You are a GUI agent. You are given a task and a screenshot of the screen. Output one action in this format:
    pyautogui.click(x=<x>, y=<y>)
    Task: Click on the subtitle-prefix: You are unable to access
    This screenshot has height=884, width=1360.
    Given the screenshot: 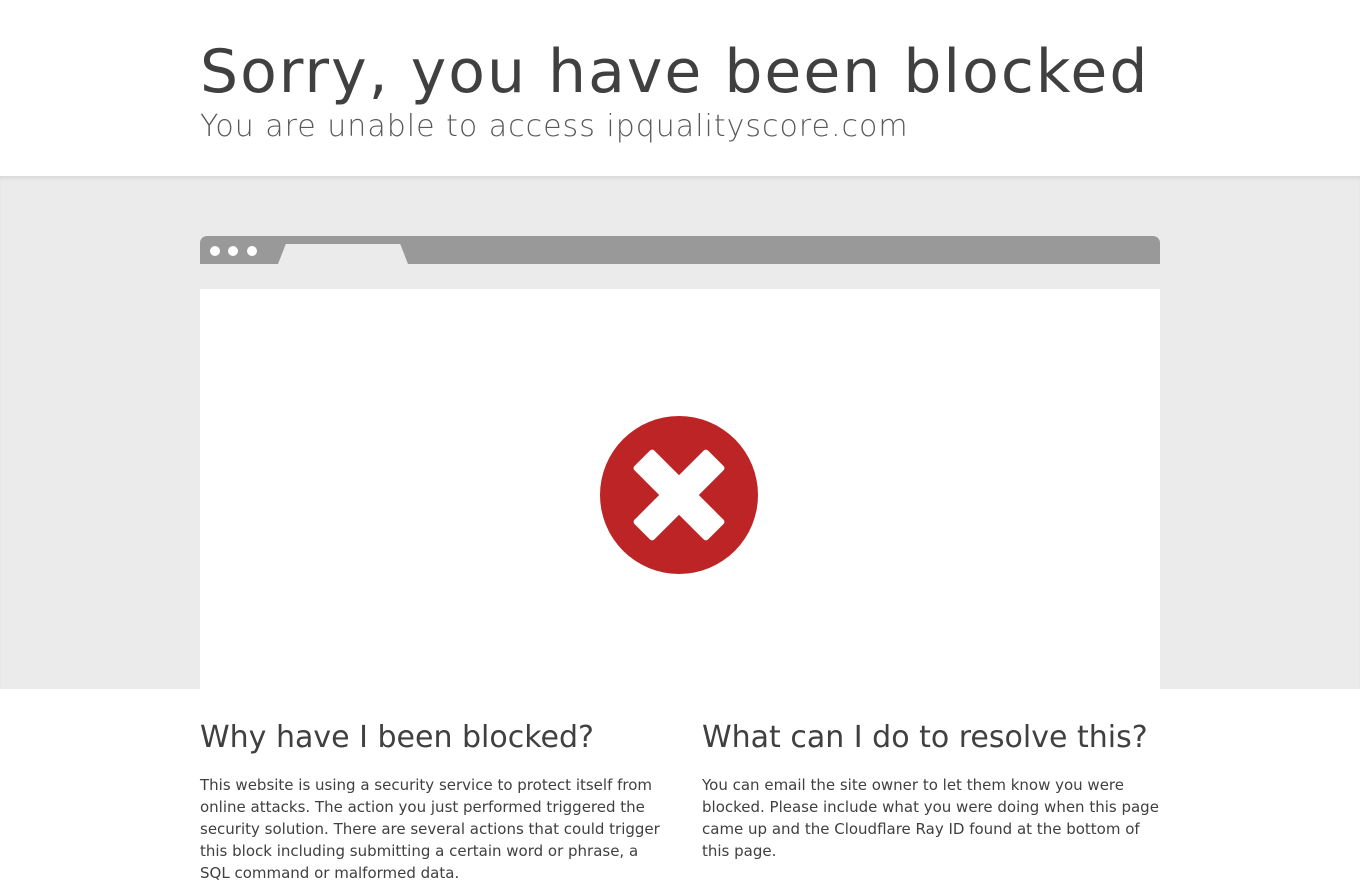 What is the action you would take?
    pyautogui.click(x=398, y=126)
    